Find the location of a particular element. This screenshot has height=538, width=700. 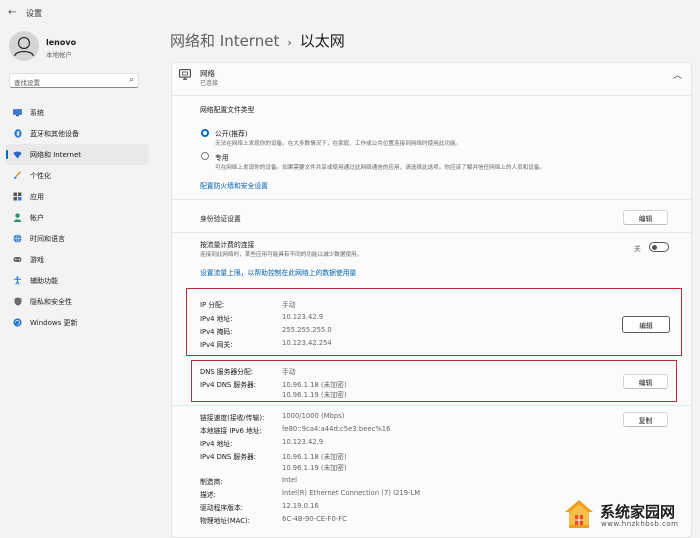

sidebar-item-label: 辅助功能 is located at coordinates (44, 280).